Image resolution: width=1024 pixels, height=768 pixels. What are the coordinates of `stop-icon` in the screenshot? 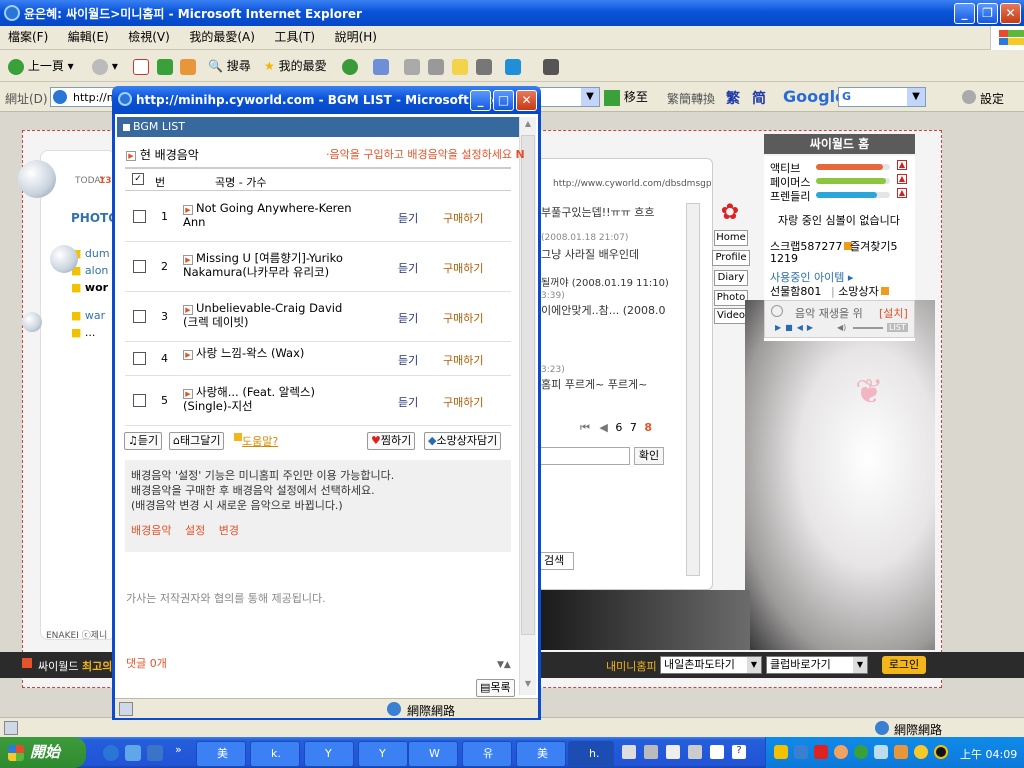 It's located at (141, 67).